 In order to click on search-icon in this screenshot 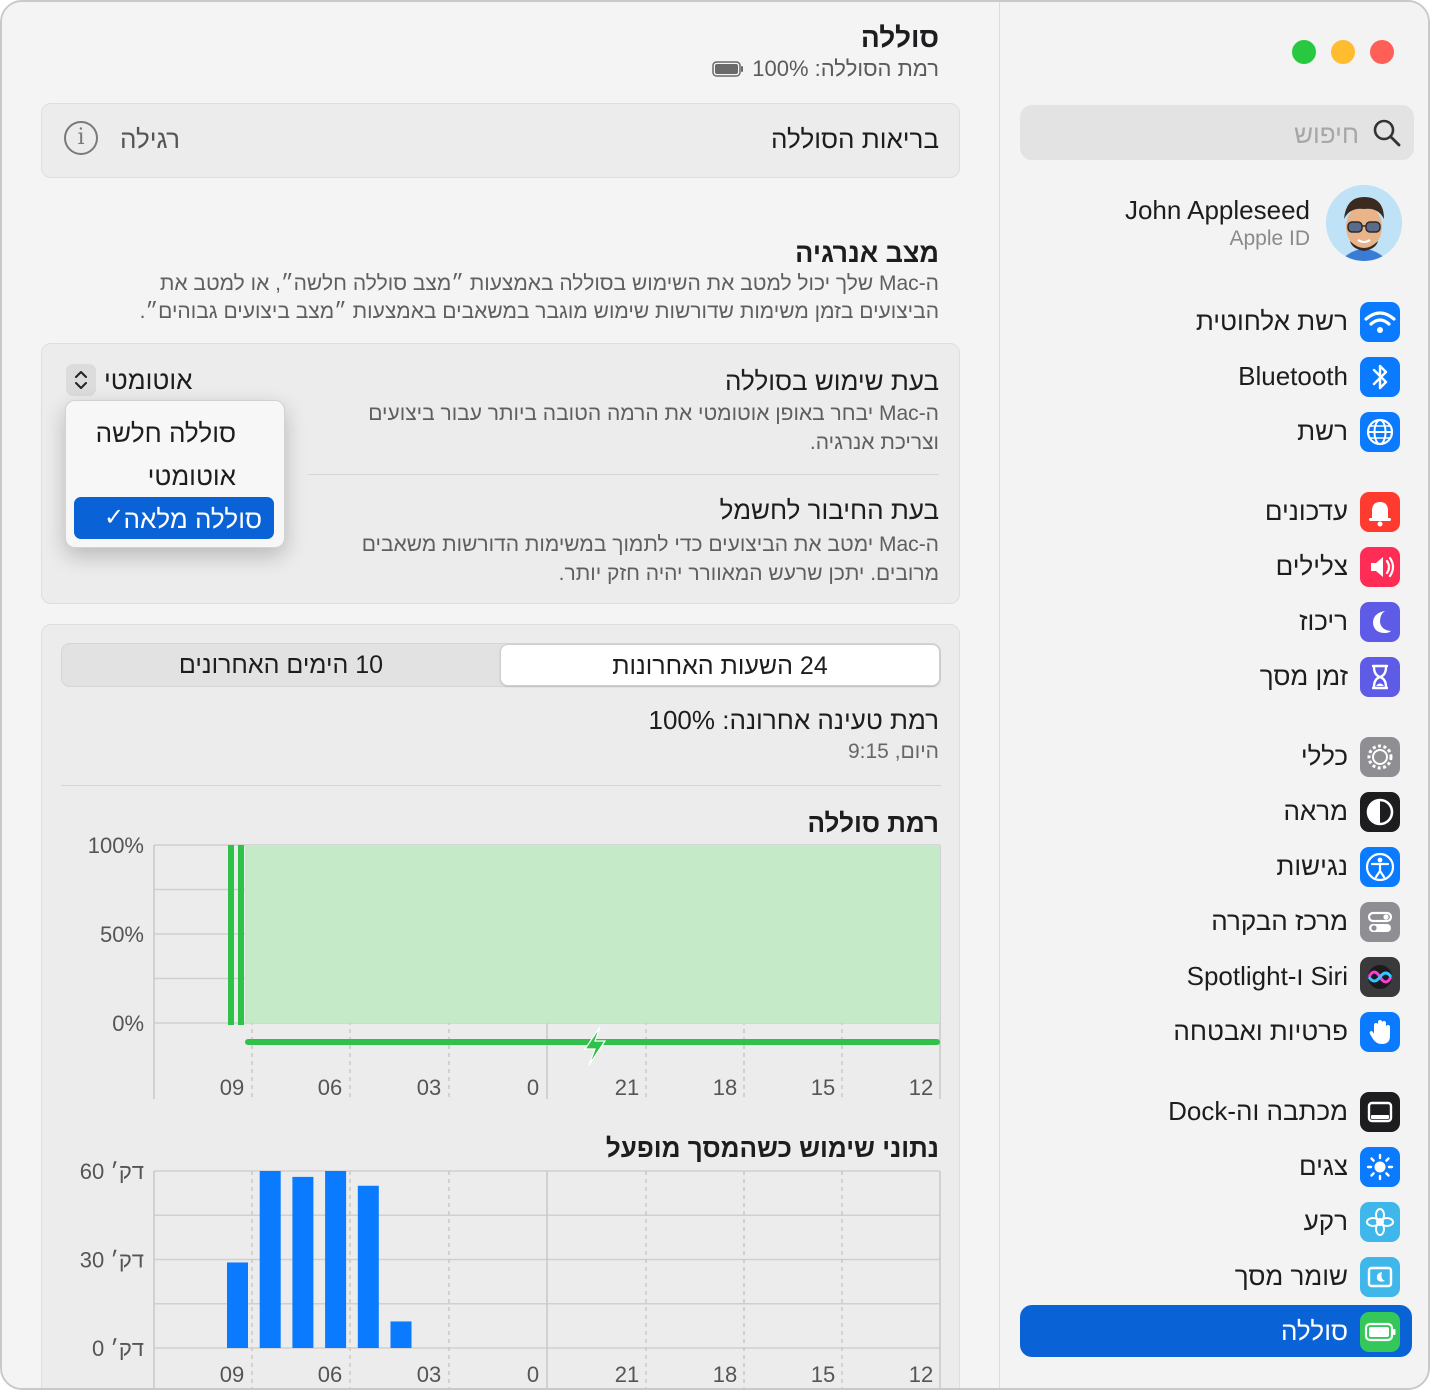, I will do `click(1387, 133)`.